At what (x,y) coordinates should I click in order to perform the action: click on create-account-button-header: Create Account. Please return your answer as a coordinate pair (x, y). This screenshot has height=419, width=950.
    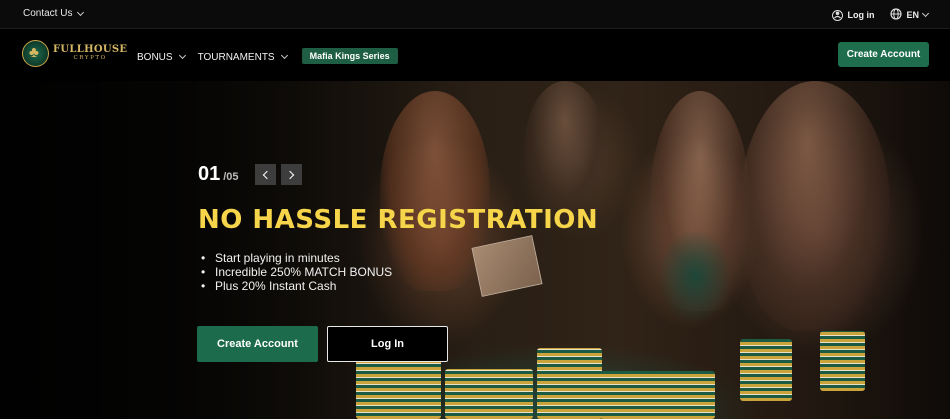
    Looking at the image, I should click on (883, 54).